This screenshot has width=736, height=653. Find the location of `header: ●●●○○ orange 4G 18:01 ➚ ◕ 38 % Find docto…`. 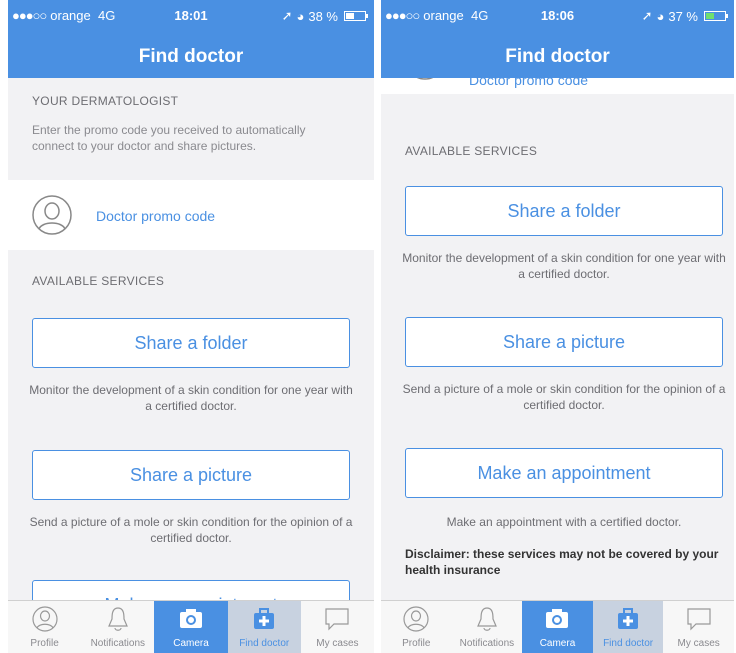

header: ●●●○○ orange 4G 18:01 ➚ ◕ 38 % Find docto… is located at coordinates (191, 39).